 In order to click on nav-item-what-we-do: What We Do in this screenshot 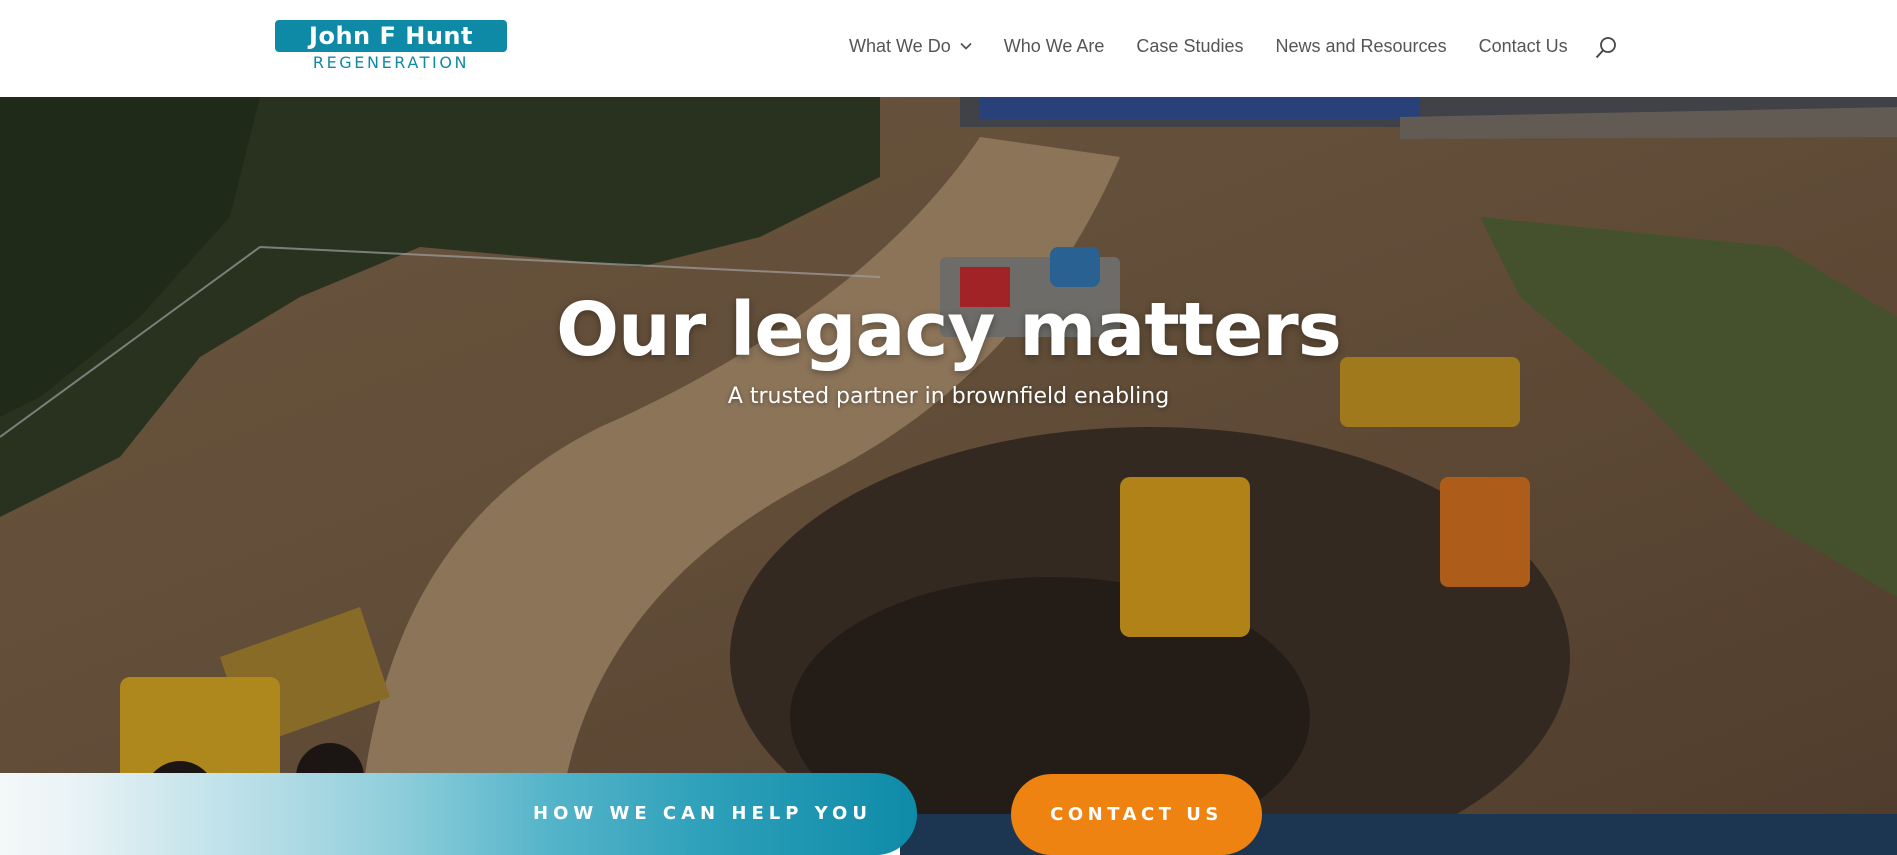, I will do `click(910, 46)`.